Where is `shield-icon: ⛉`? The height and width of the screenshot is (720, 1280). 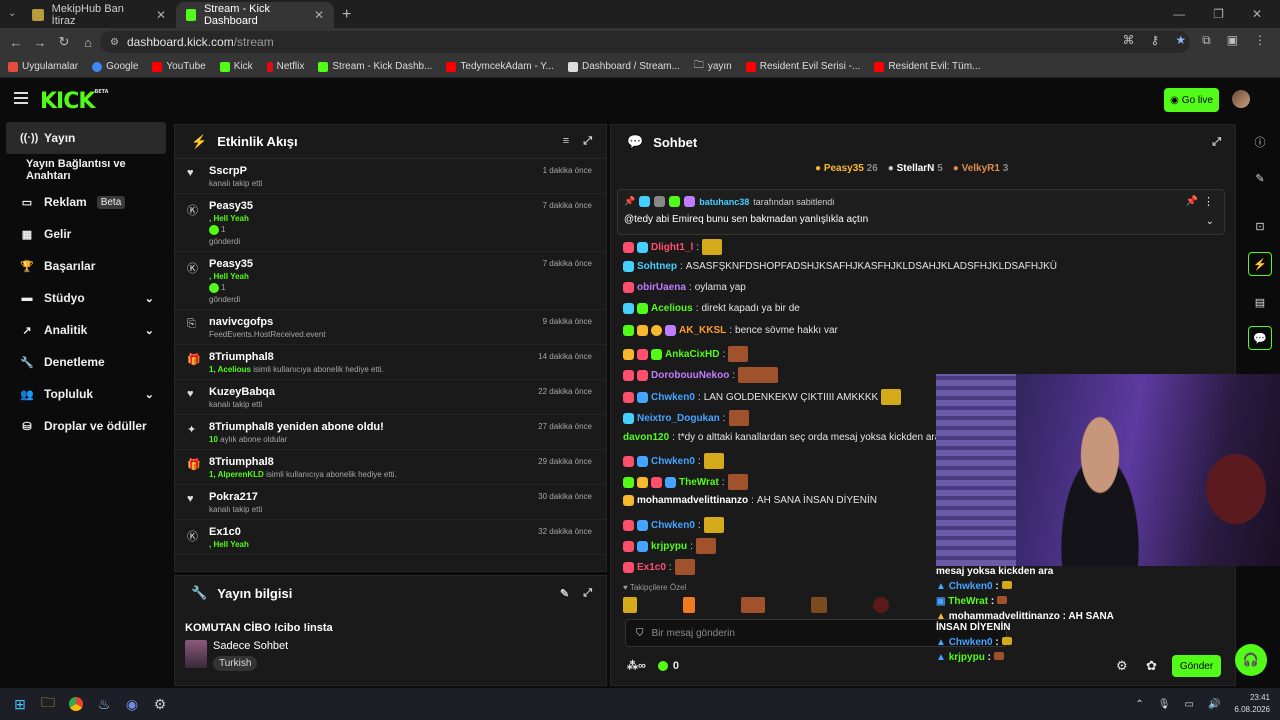 shield-icon: ⛉ is located at coordinates (640, 633).